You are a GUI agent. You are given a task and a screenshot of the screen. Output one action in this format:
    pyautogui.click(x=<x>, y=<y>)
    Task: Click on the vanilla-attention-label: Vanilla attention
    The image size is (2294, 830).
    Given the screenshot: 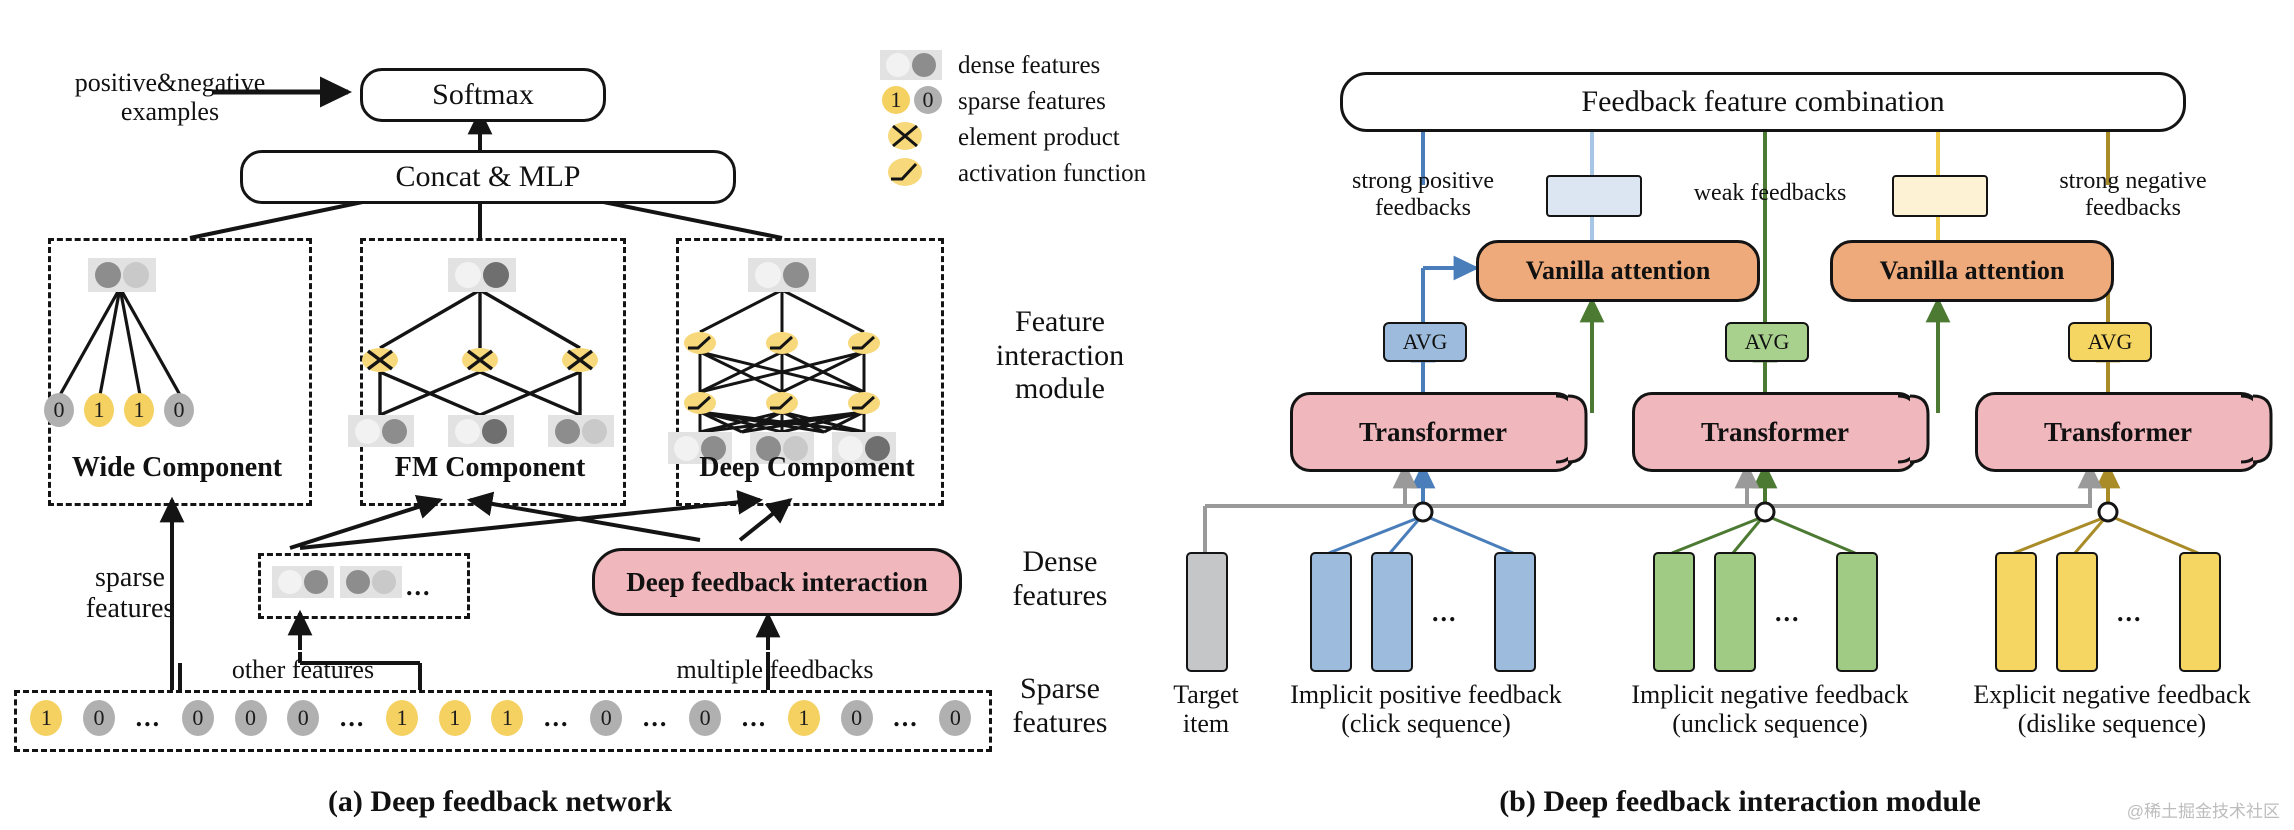 What is the action you would take?
    pyautogui.click(x=1972, y=270)
    